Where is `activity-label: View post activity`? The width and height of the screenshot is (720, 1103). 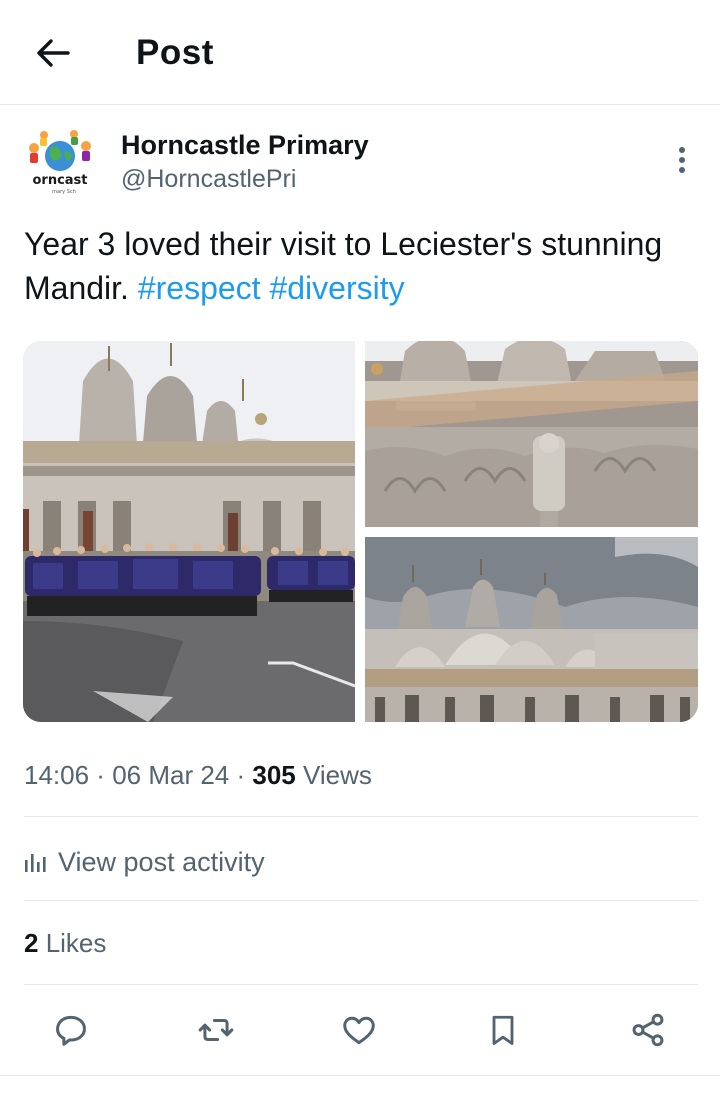 activity-label: View post activity is located at coordinates (161, 861).